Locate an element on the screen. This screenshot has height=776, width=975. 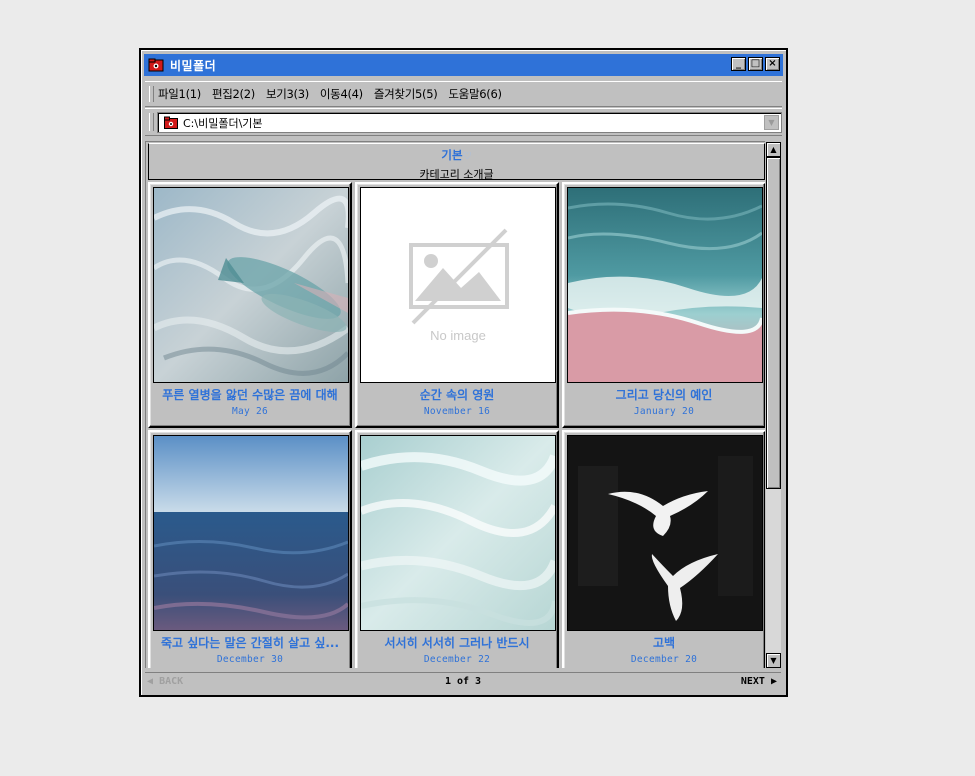
menu-favorites: 즐겨찾기5(5) is located at coordinates (406, 94).